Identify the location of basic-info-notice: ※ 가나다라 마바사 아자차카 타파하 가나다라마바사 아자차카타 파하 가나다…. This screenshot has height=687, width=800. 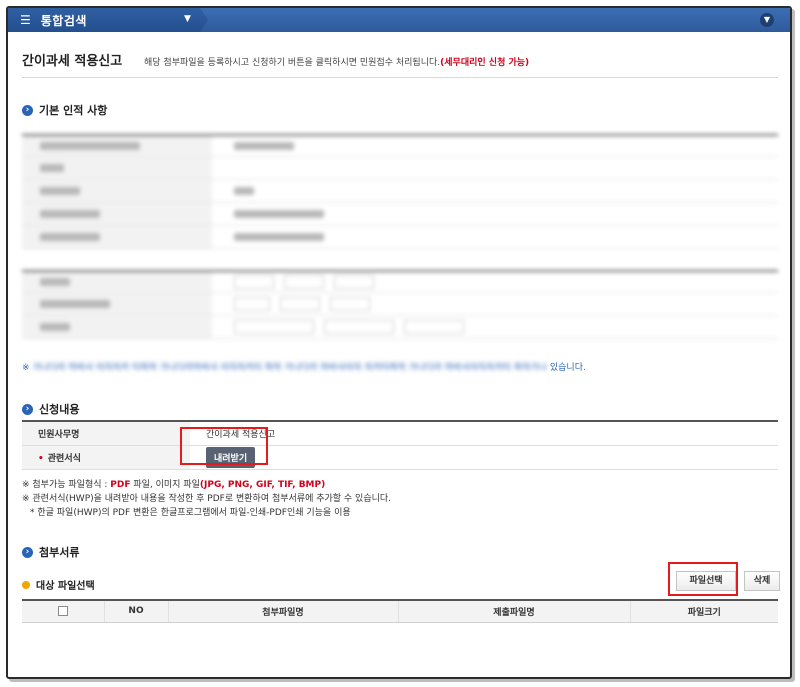
(372, 366).